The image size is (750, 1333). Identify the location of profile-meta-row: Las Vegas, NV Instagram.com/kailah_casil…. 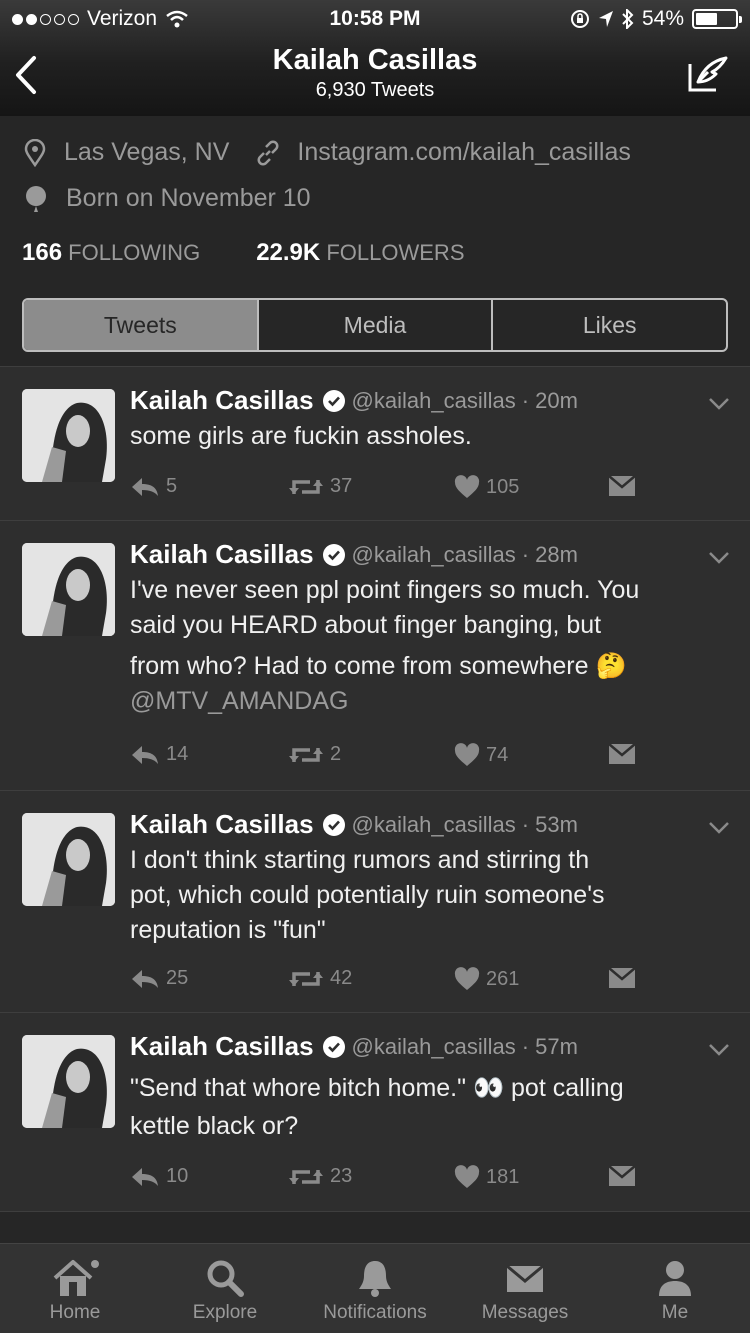
(327, 152).